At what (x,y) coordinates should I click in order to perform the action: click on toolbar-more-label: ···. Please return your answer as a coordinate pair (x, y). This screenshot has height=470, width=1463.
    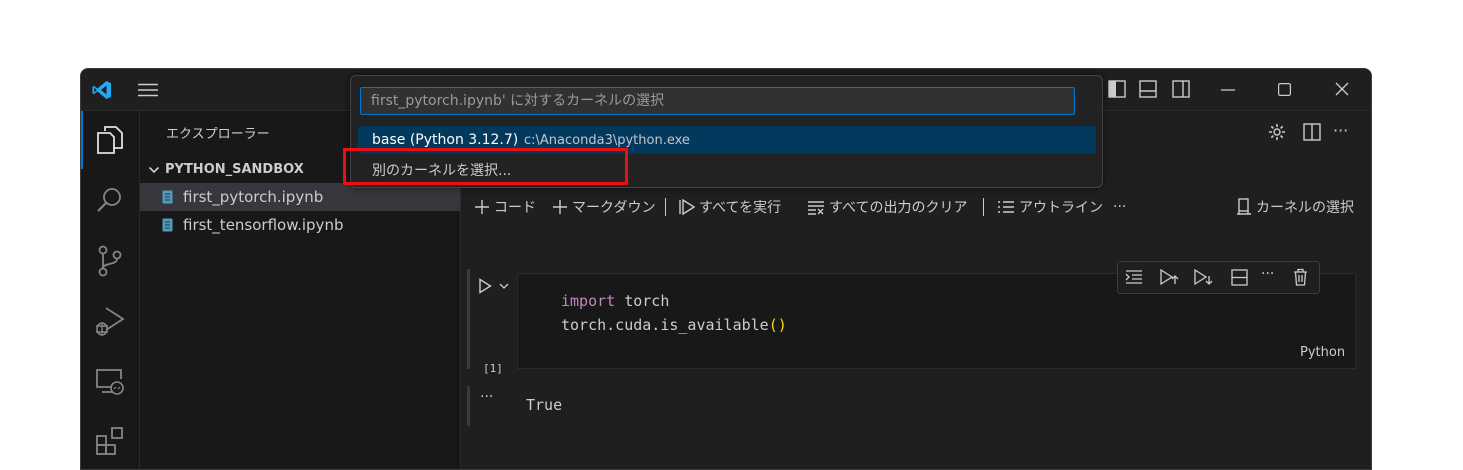
    Looking at the image, I should click on (1120, 207).